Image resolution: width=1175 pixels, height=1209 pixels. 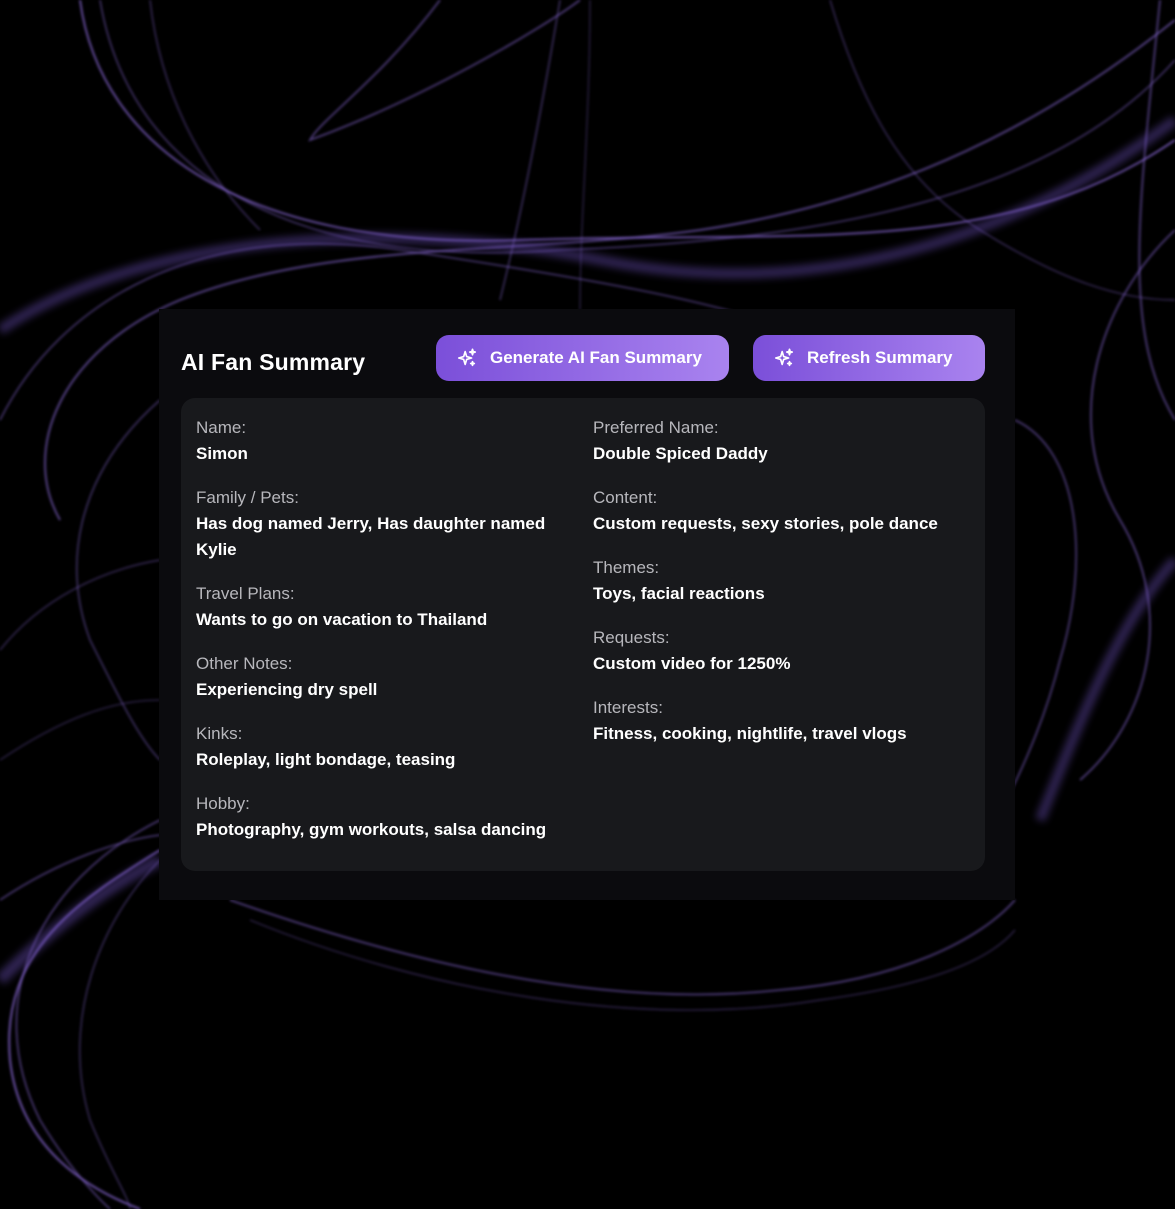 I want to click on field-value: Photography, gym workouts, salsa dancing, so click(x=371, y=829).